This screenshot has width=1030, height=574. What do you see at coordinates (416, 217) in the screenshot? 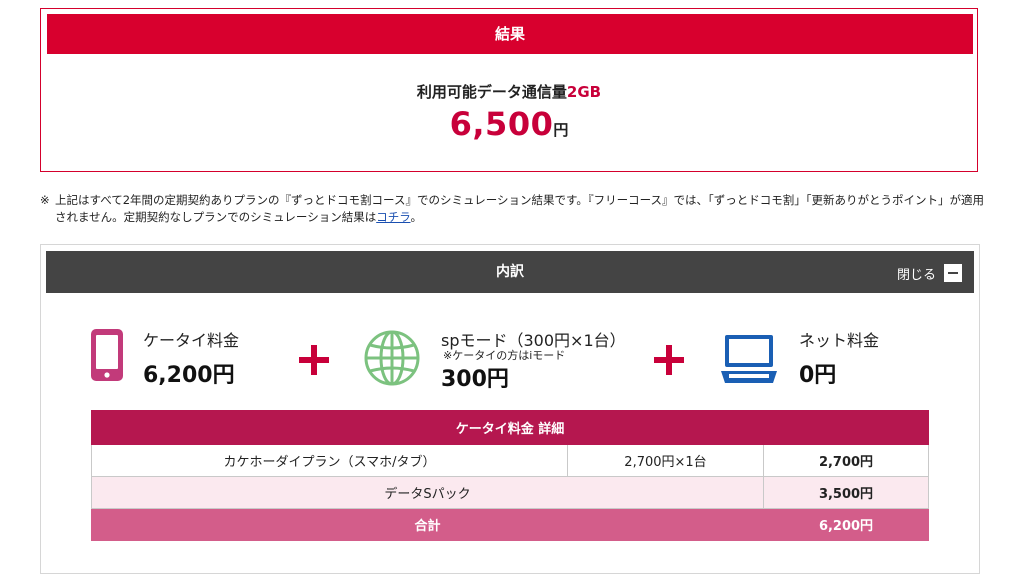
I see `note-end: 。` at bounding box center [416, 217].